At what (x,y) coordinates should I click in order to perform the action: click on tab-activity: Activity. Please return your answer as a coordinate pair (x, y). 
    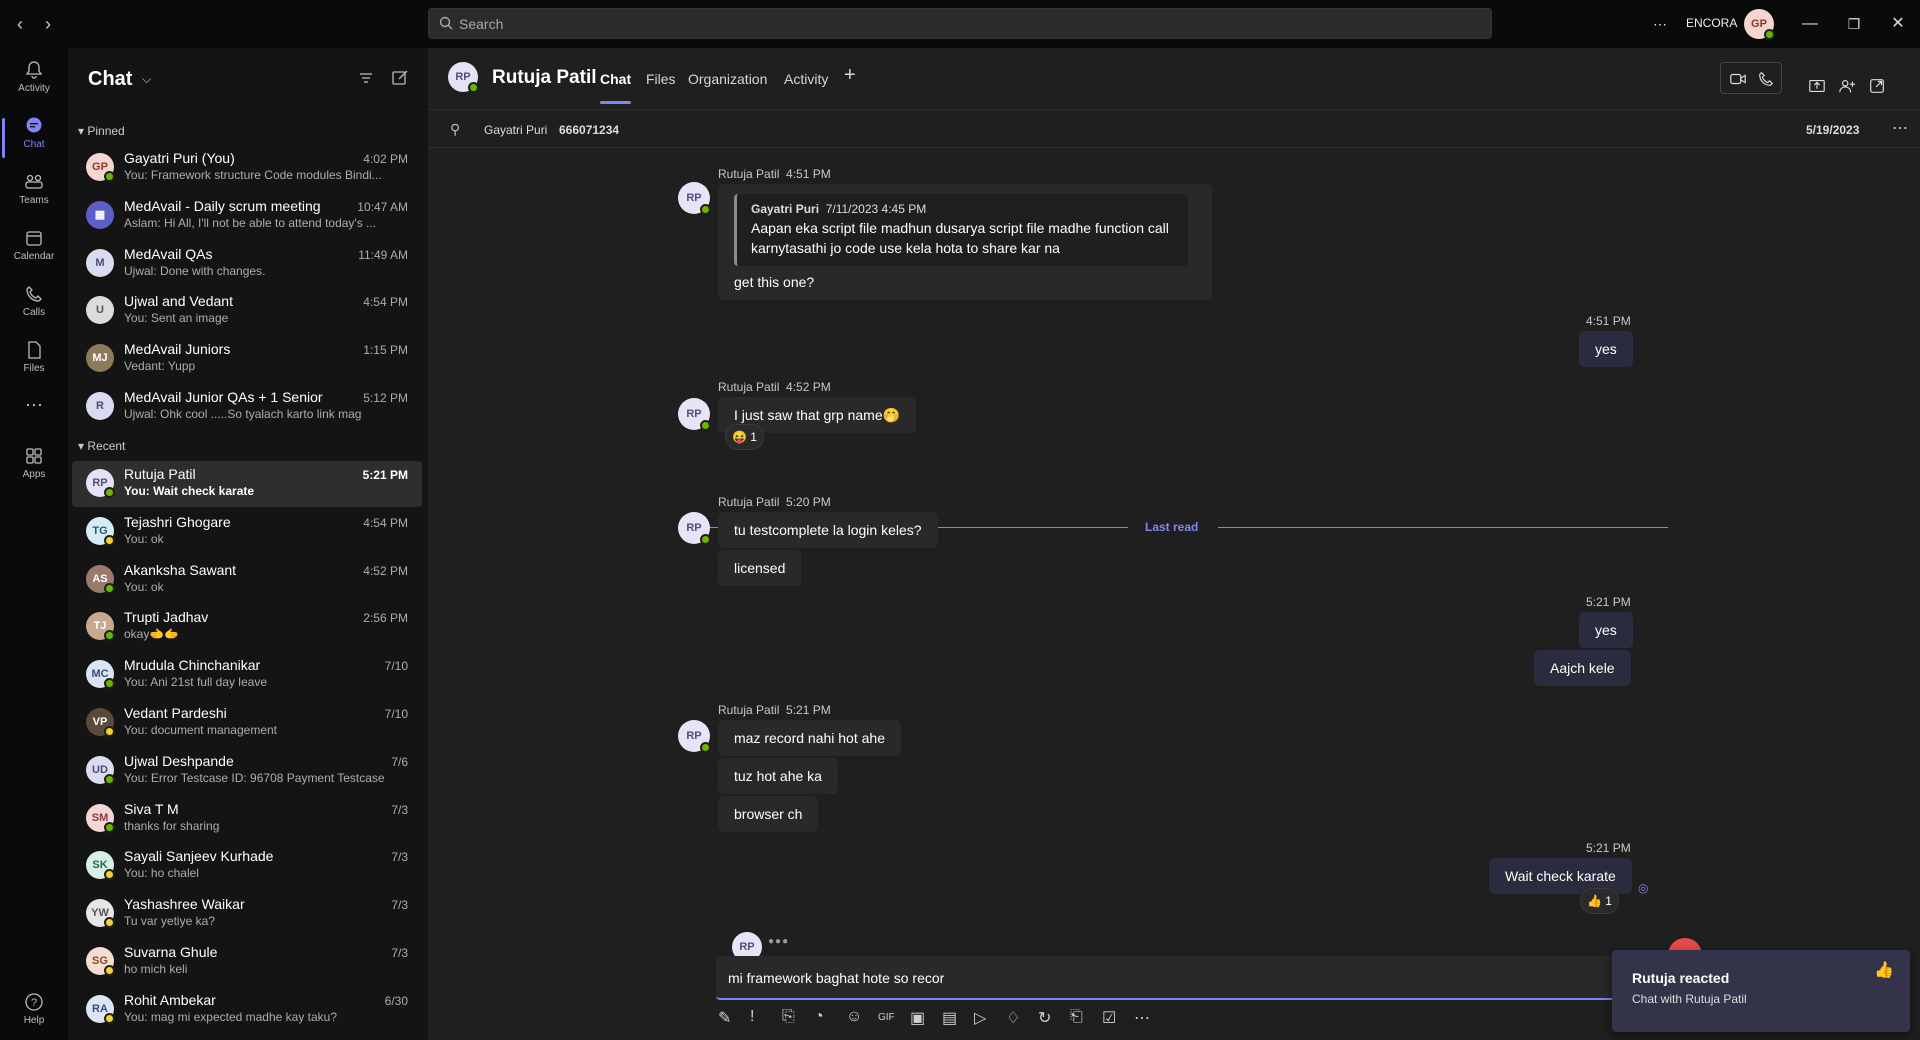
    Looking at the image, I should click on (806, 79).